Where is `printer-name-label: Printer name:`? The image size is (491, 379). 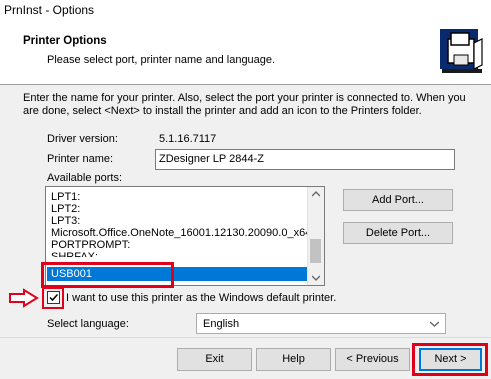
printer-name-label: Printer name: is located at coordinates (80, 159).